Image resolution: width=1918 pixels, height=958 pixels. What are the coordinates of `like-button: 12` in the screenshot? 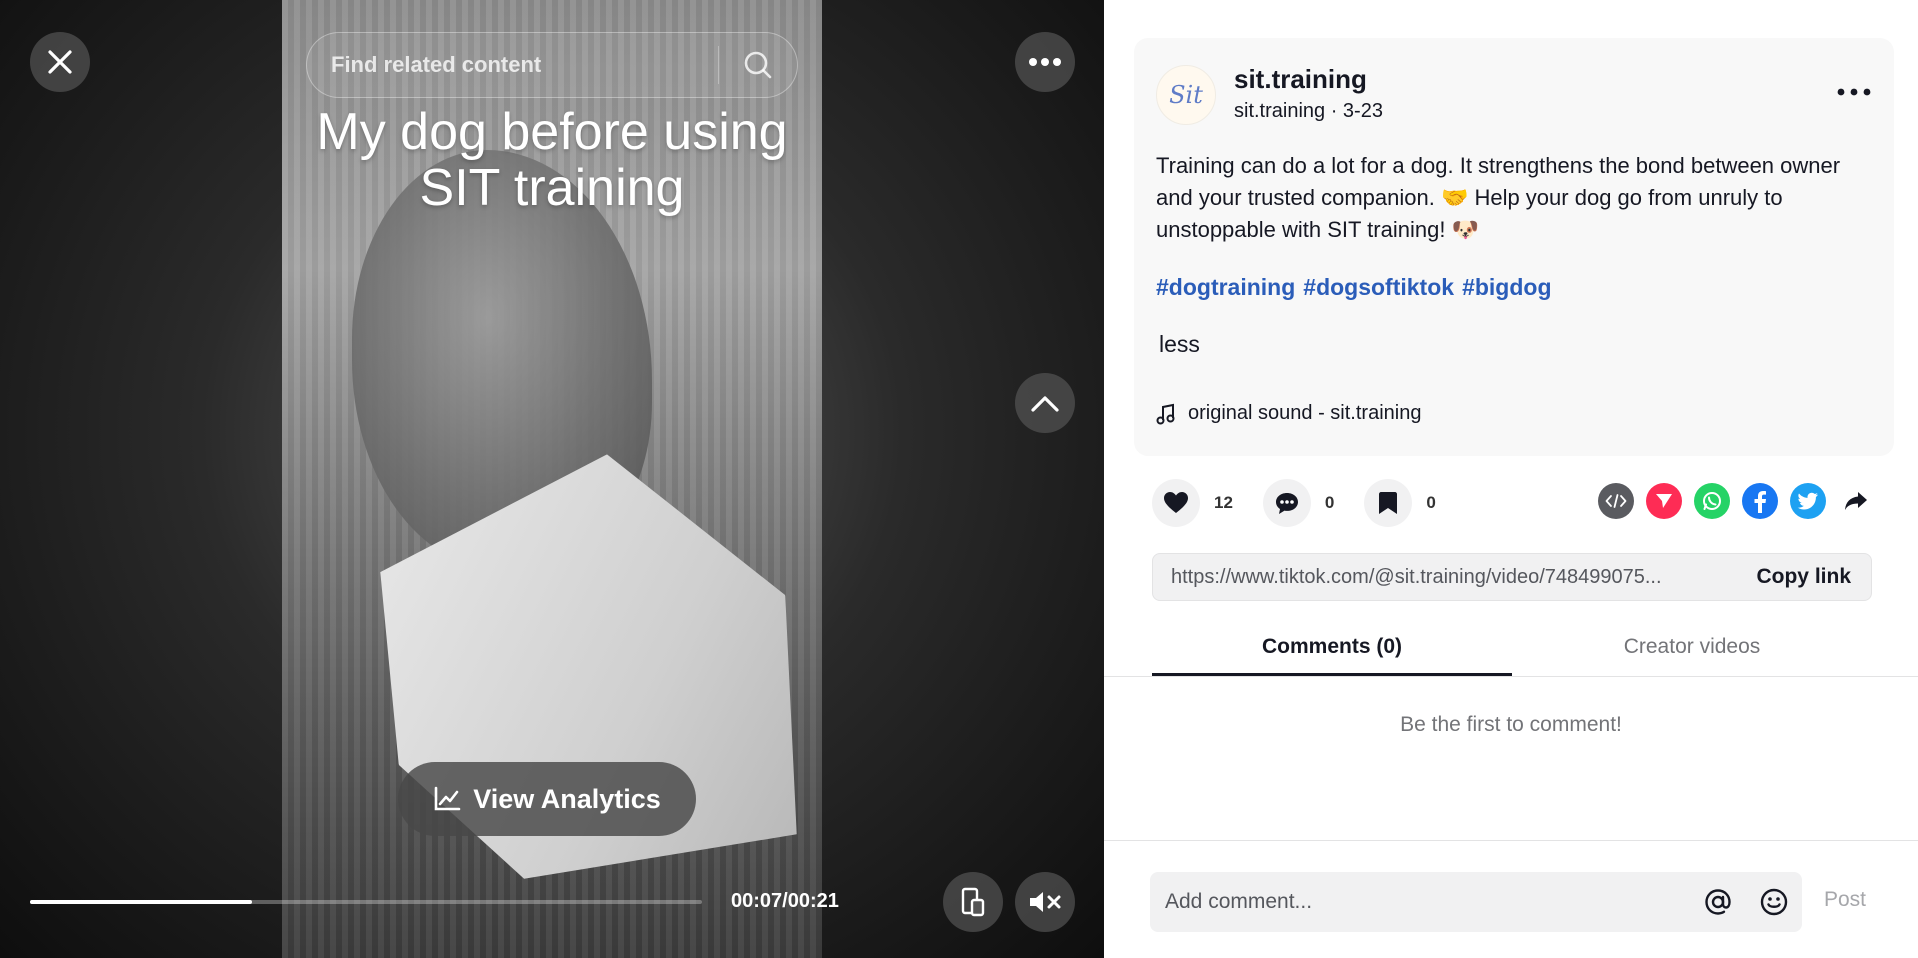 It's located at (1192, 503).